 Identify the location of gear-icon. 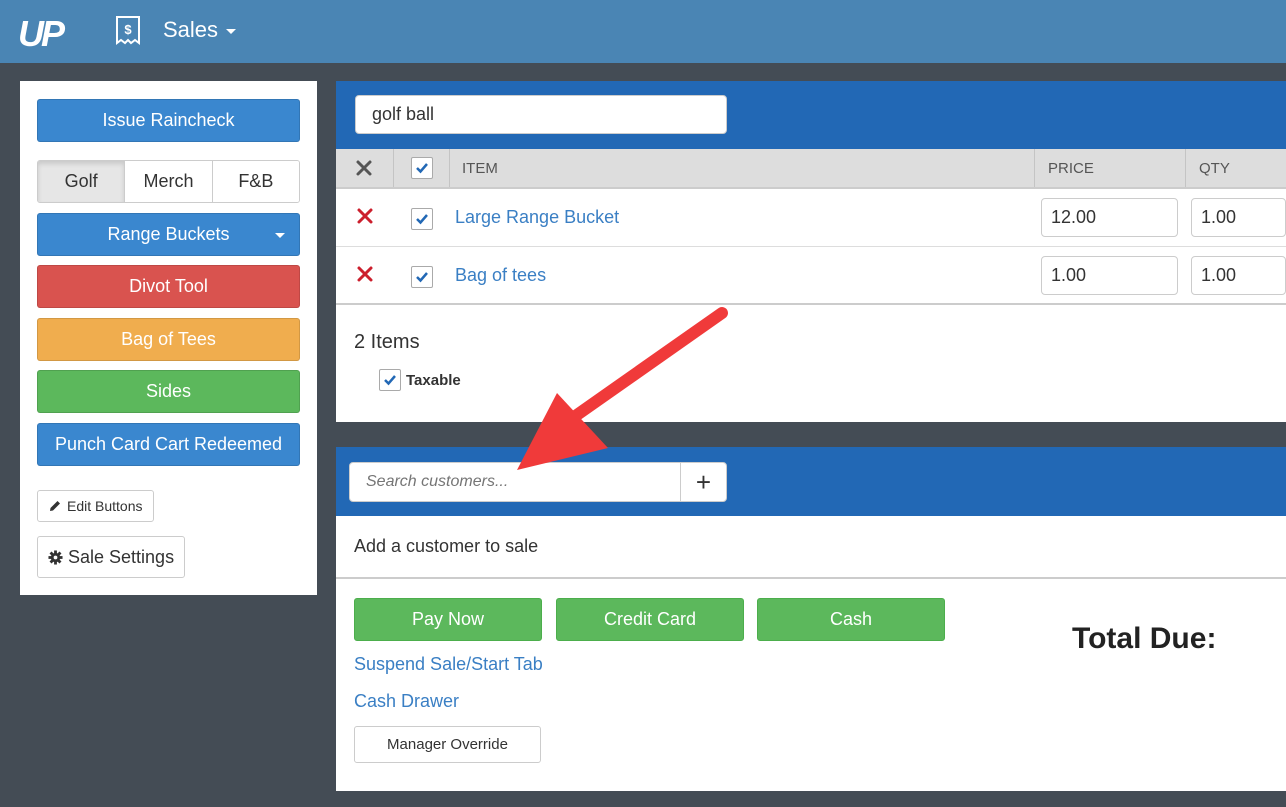
(55, 557).